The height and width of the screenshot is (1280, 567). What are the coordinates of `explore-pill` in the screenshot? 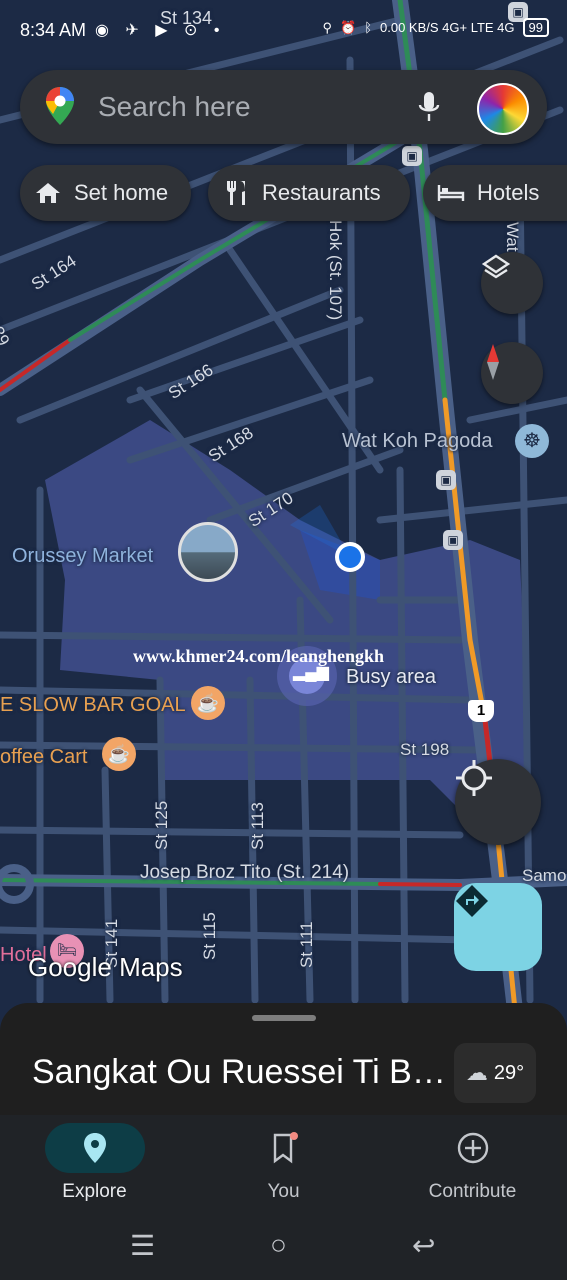 It's located at (94, 1148).